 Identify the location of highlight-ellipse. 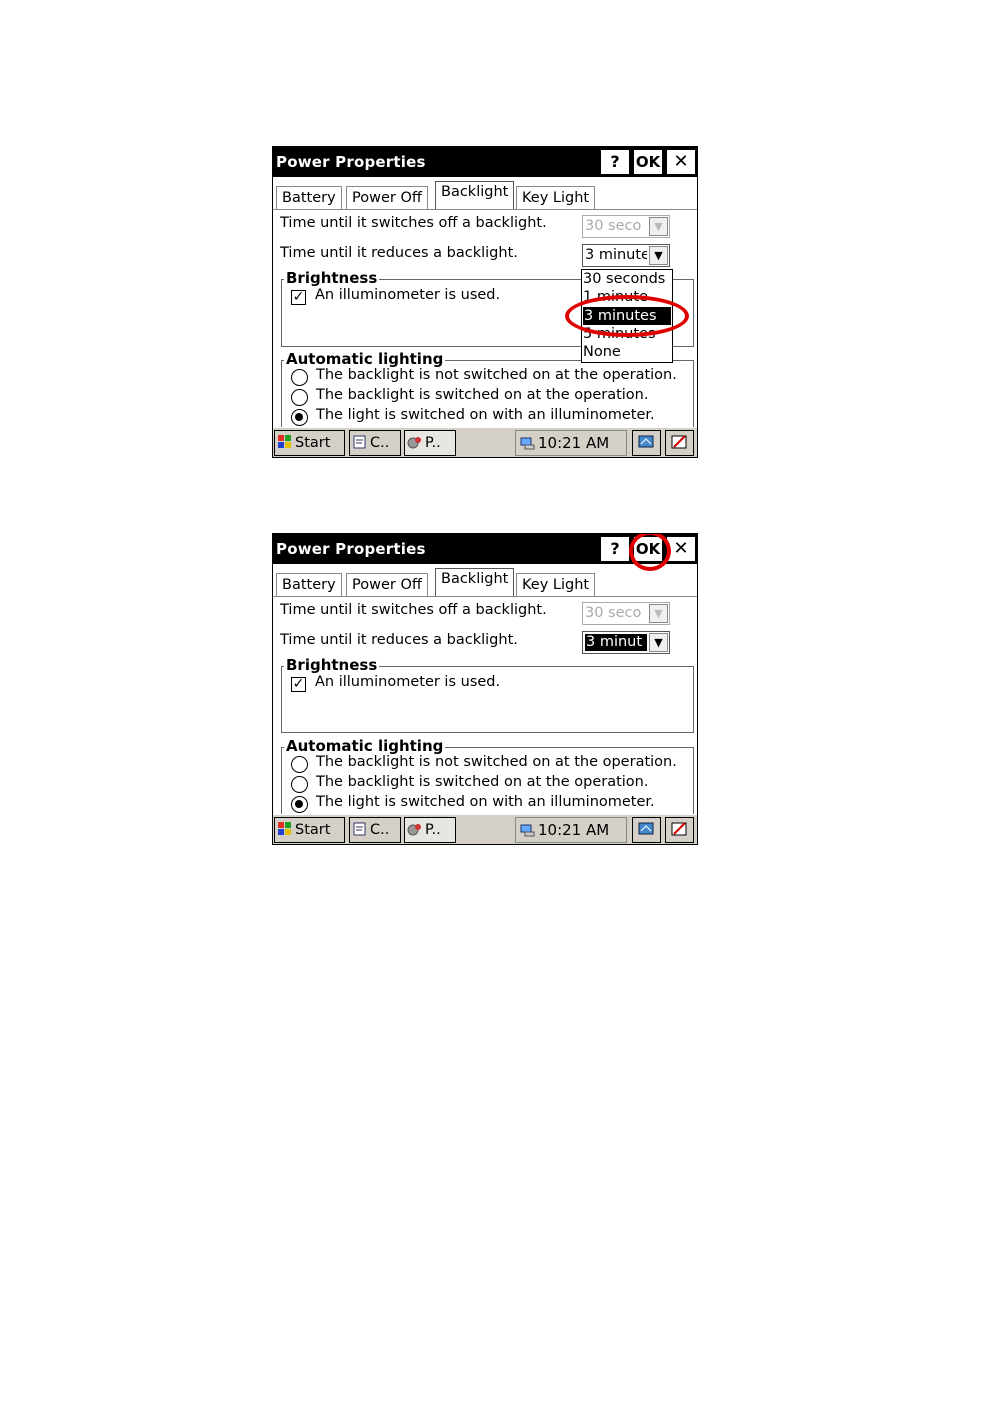
(627, 316).